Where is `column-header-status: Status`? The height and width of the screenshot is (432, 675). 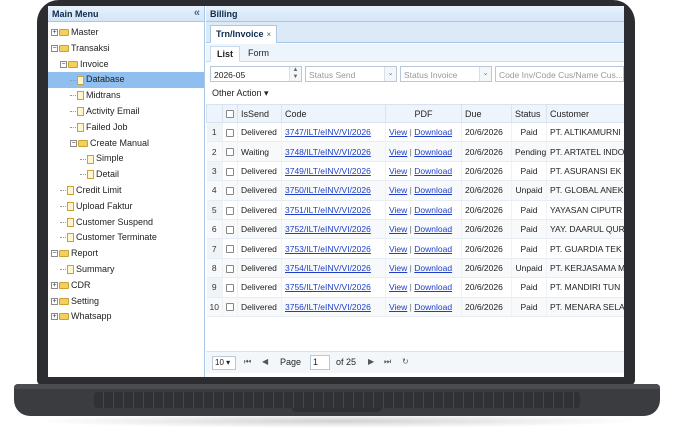 column-header-status: Status is located at coordinates (529, 113).